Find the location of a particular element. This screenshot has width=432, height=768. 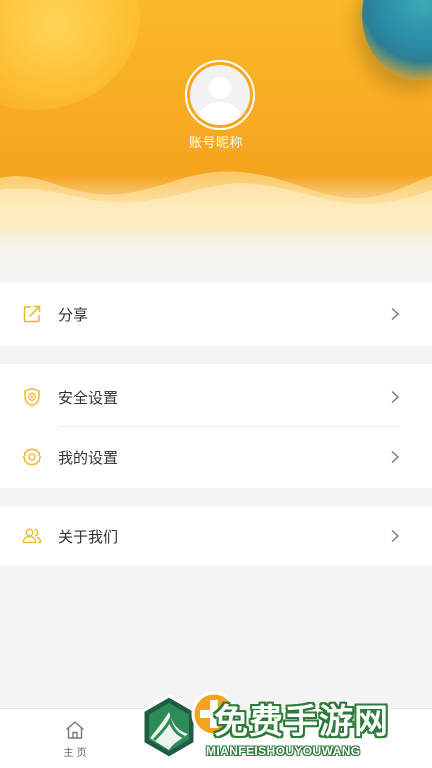

header-decoration is located at coordinates (70, 55).